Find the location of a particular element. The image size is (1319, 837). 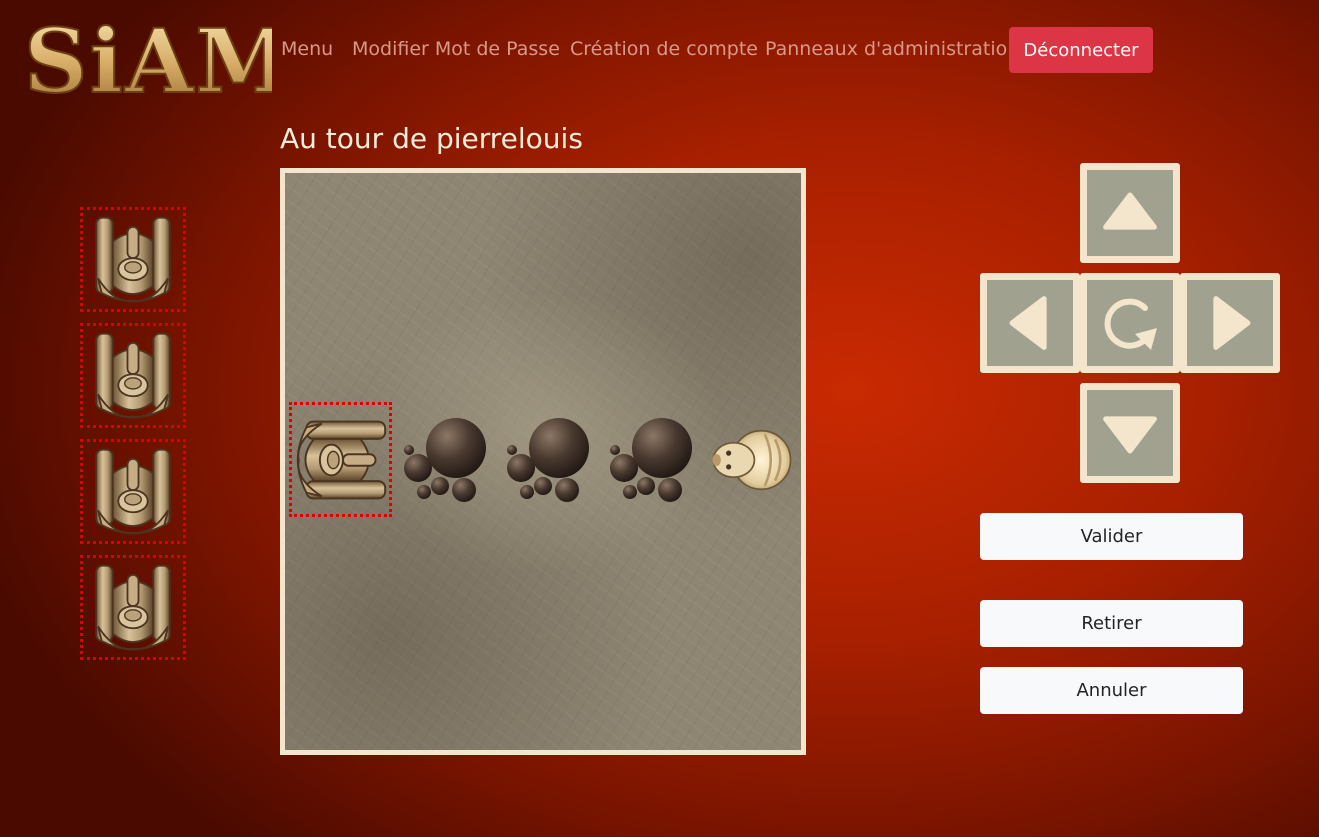

move-up-button is located at coordinates (1130, 213).